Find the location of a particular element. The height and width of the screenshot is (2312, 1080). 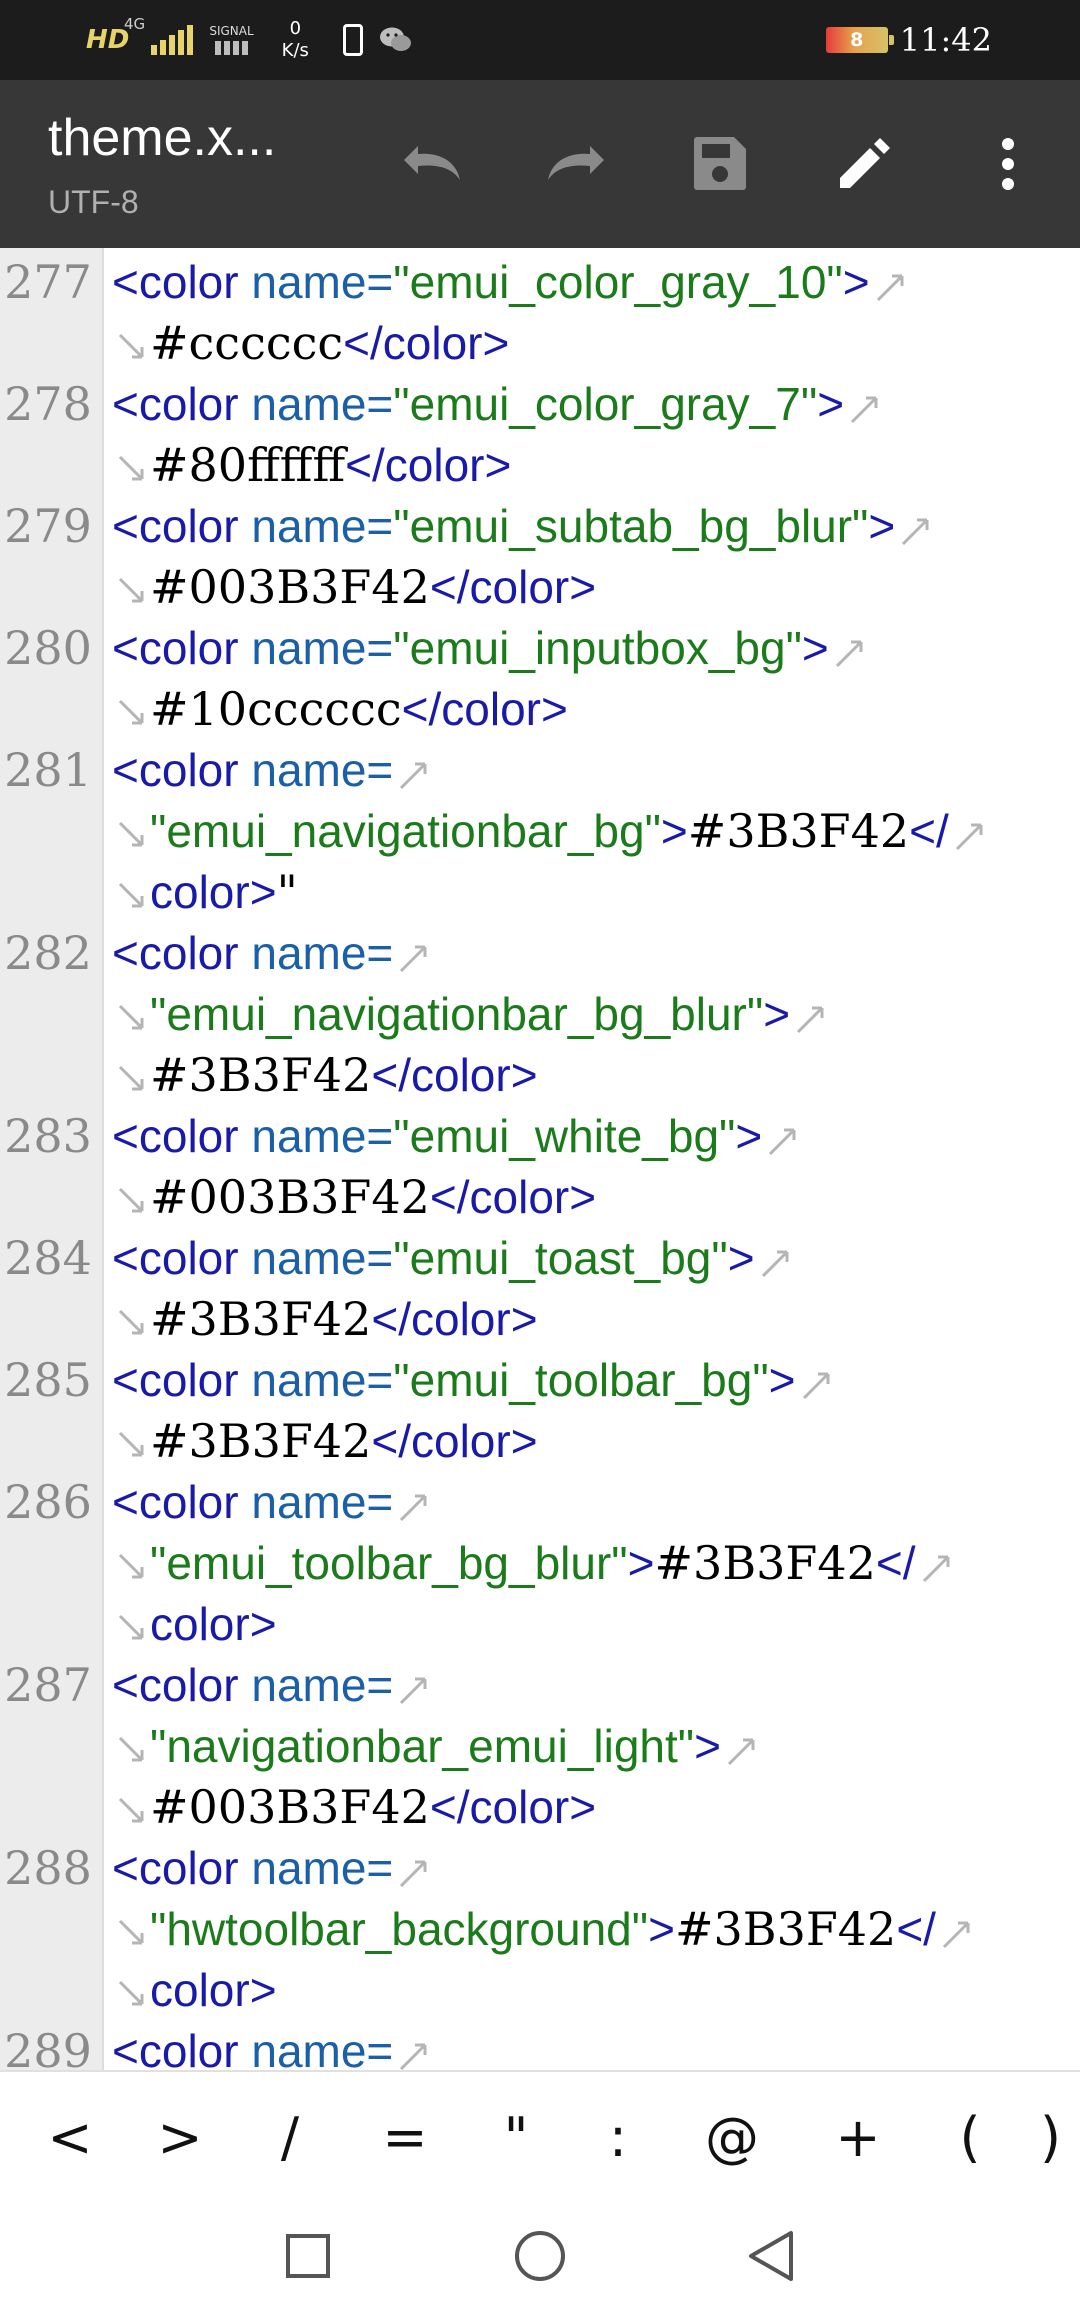

redo-button is located at coordinates (576, 164).